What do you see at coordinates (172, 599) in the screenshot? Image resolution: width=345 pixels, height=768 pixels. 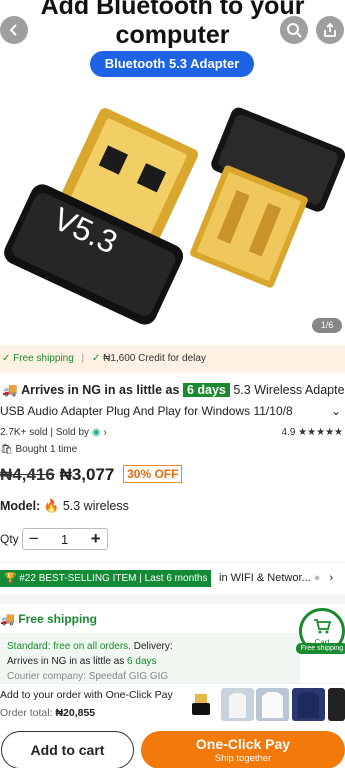 I see `section-gap` at bounding box center [172, 599].